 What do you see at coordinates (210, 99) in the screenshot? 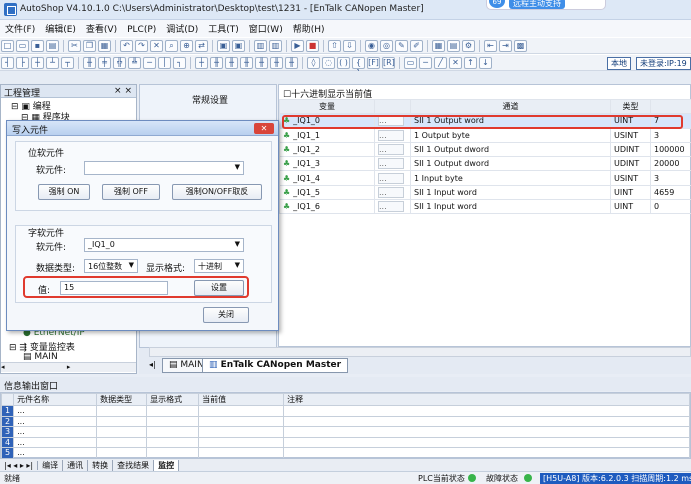
I see `general-settings-label: 常规设置` at bounding box center [210, 99].